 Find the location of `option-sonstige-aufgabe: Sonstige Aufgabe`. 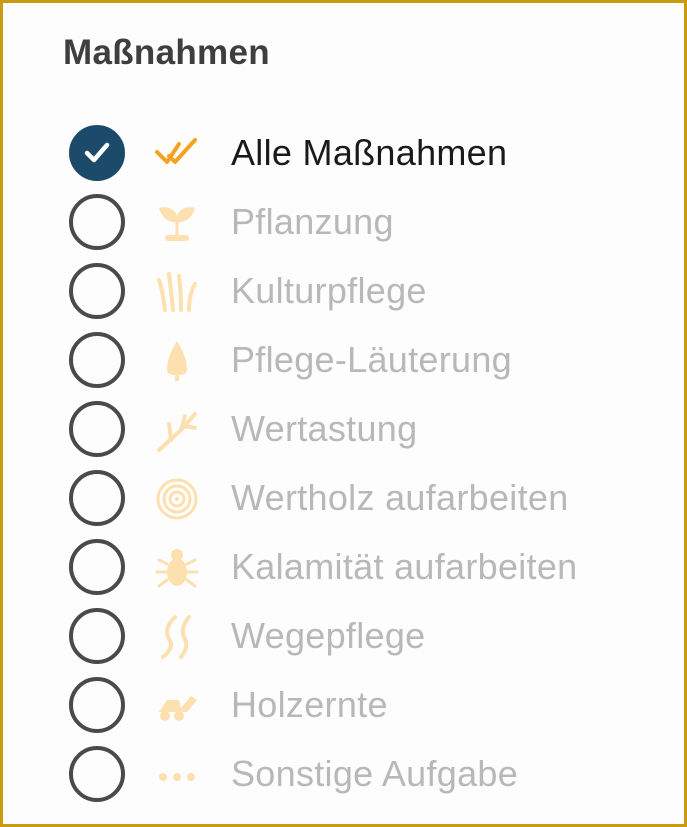

option-sonstige-aufgabe: Sonstige Aufgabe is located at coordinates (369, 774).